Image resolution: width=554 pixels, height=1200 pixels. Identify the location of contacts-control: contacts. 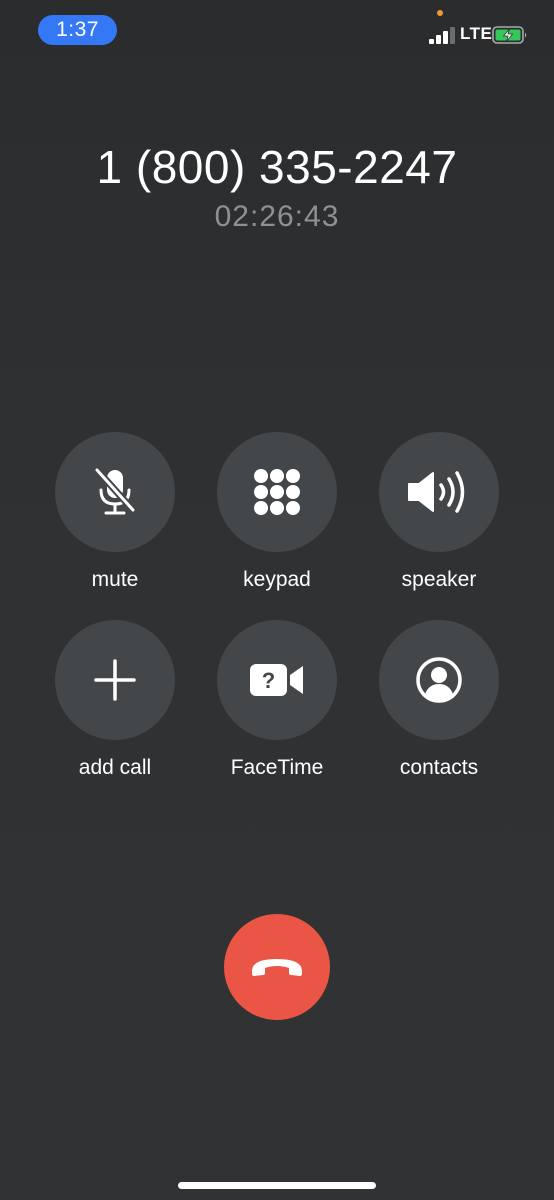
(439, 700).